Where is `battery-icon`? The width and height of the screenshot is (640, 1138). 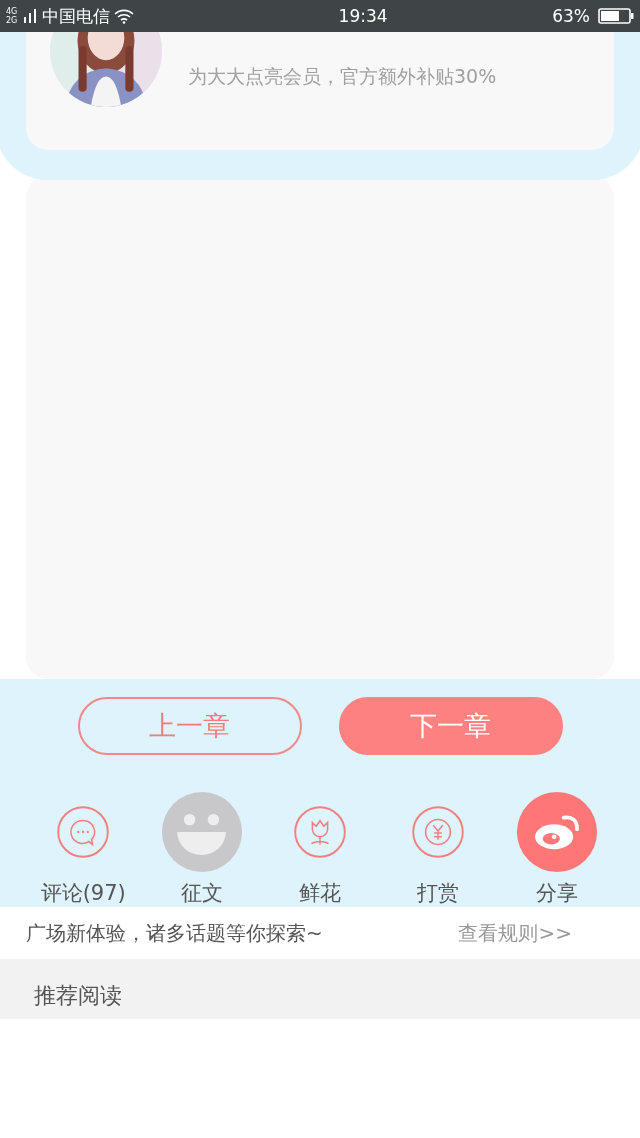 battery-icon is located at coordinates (616, 16).